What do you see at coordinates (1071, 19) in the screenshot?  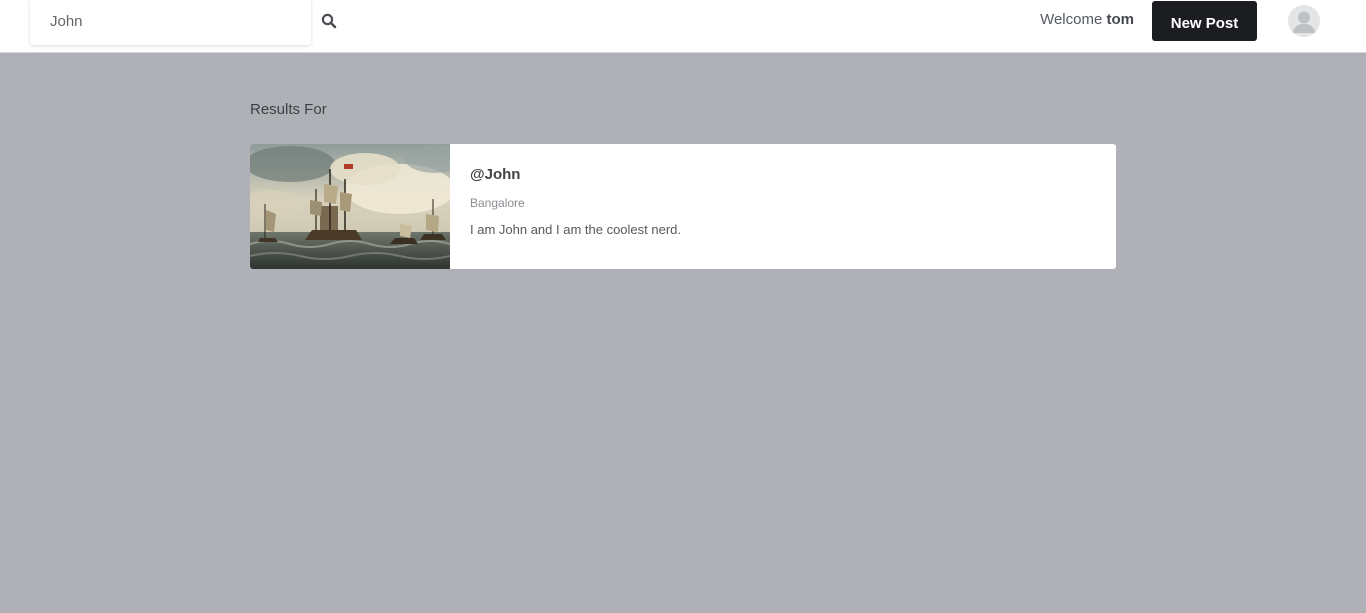 I see `welcome-prefix: Welcome` at bounding box center [1071, 19].